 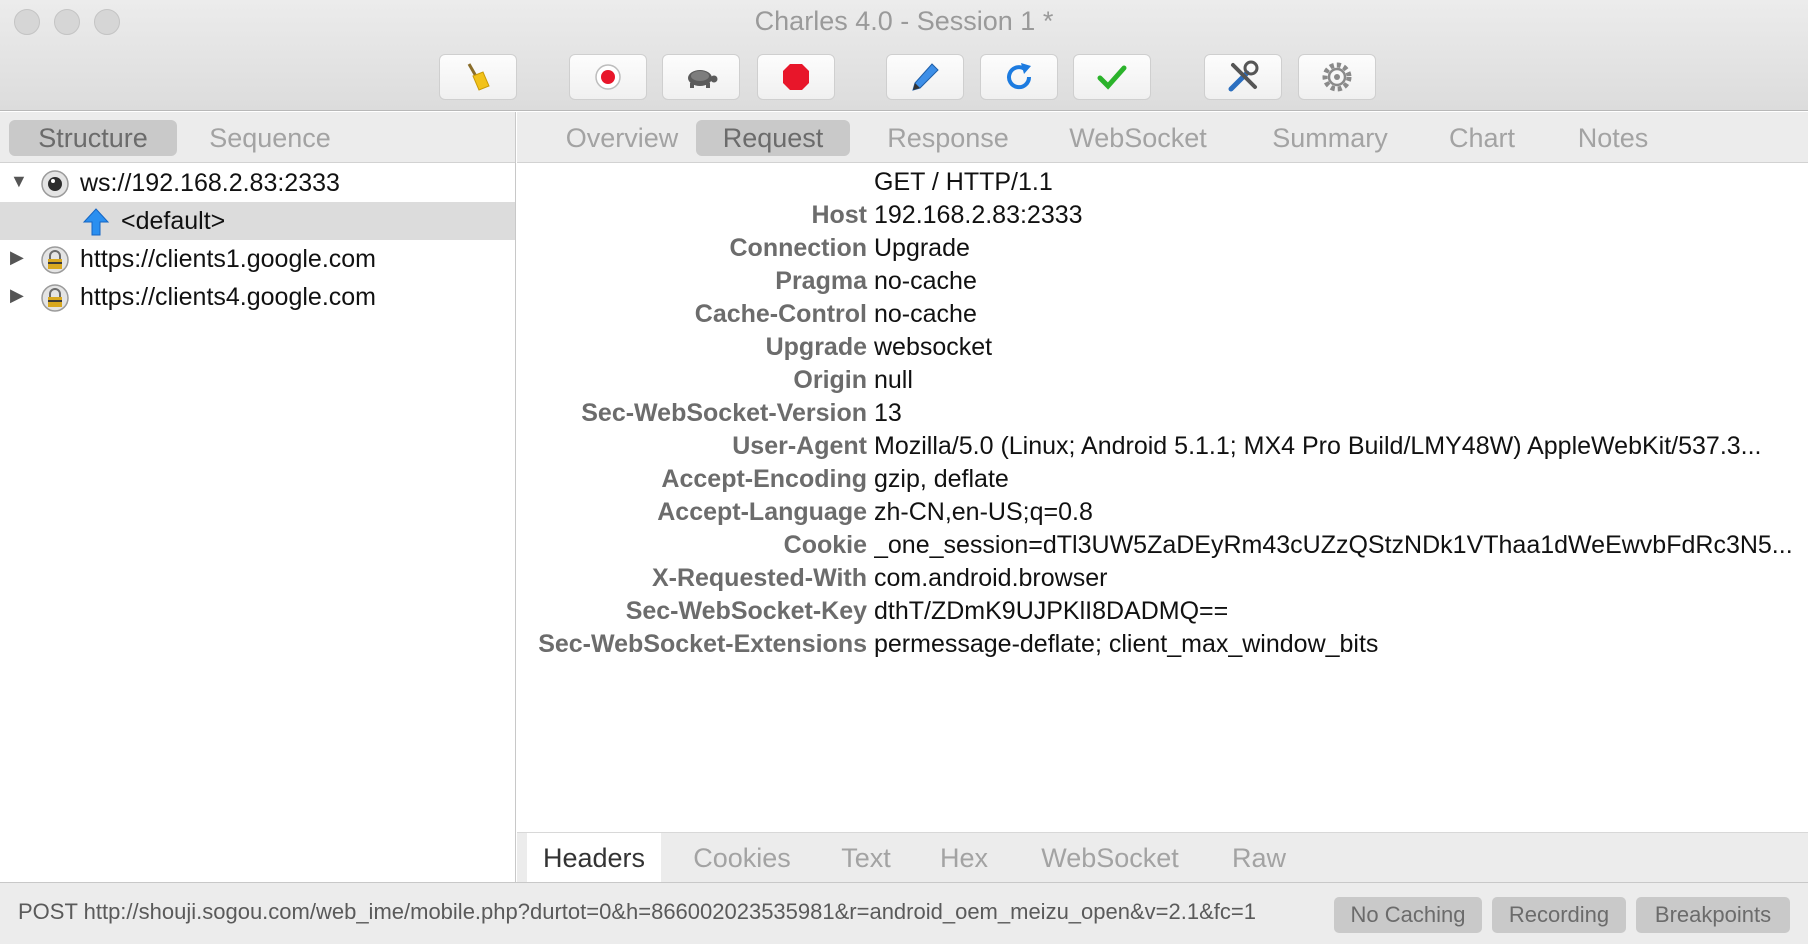 I want to click on recording-button: Recording, so click(x=1559, y=915).